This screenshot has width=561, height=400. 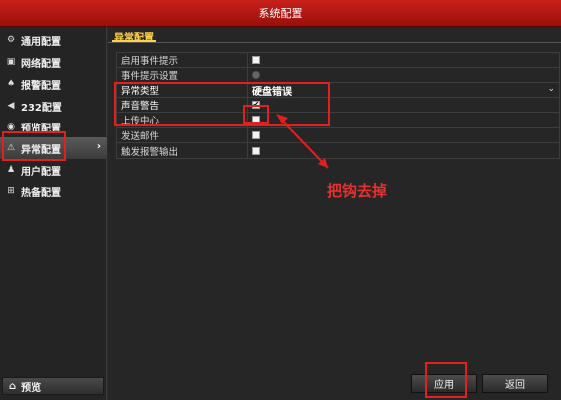 What do you see at coordinates (182, 135) in the screenshot?
I see `row-label: 发送邮件` at bounding box center [182, 135].